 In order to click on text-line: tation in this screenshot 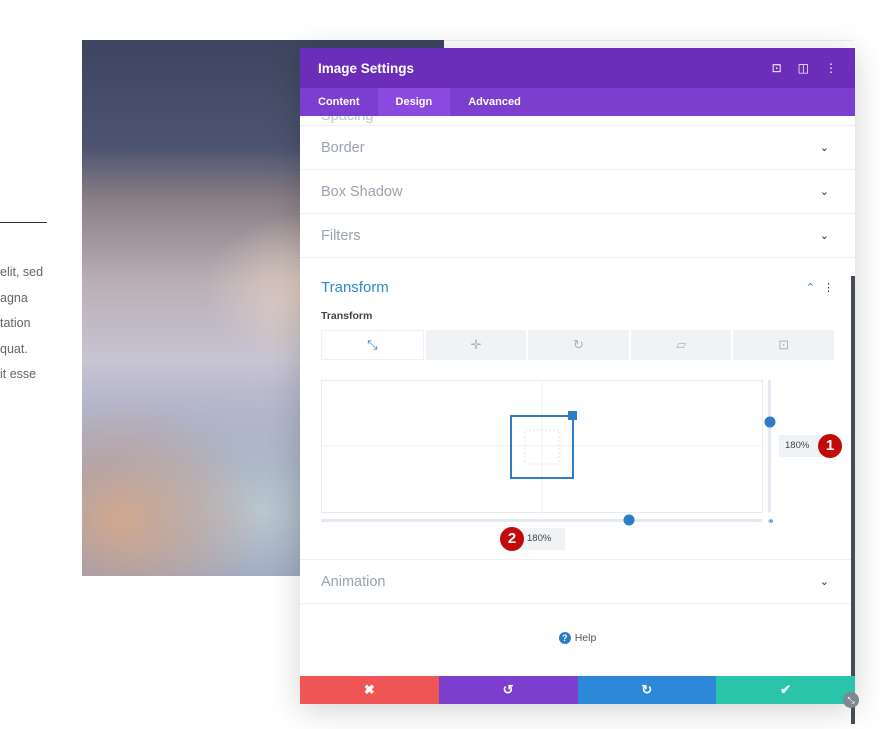, I will do `click(15, 323)`.